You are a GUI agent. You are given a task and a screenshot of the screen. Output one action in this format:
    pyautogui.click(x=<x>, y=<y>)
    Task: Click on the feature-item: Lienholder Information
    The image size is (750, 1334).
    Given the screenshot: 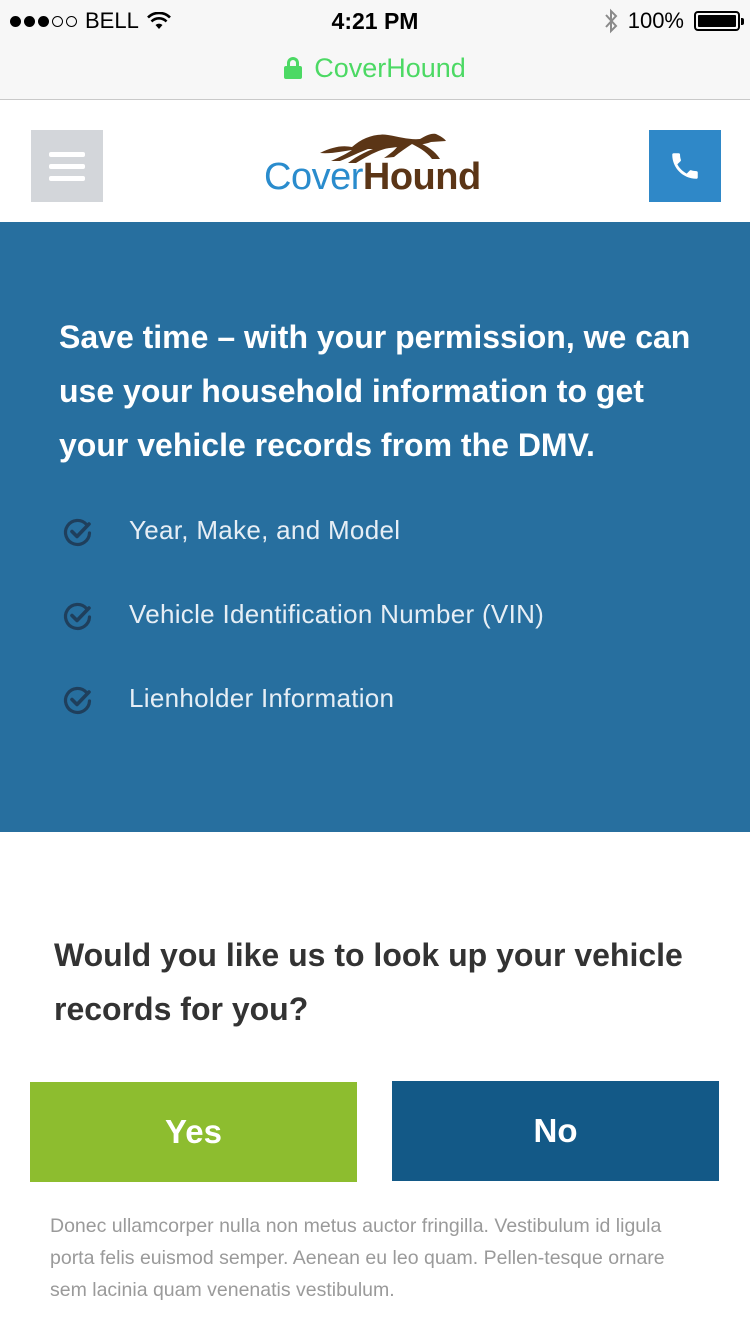 What is the action you would take?
    pyautogui.click(x=390, y=722)
    